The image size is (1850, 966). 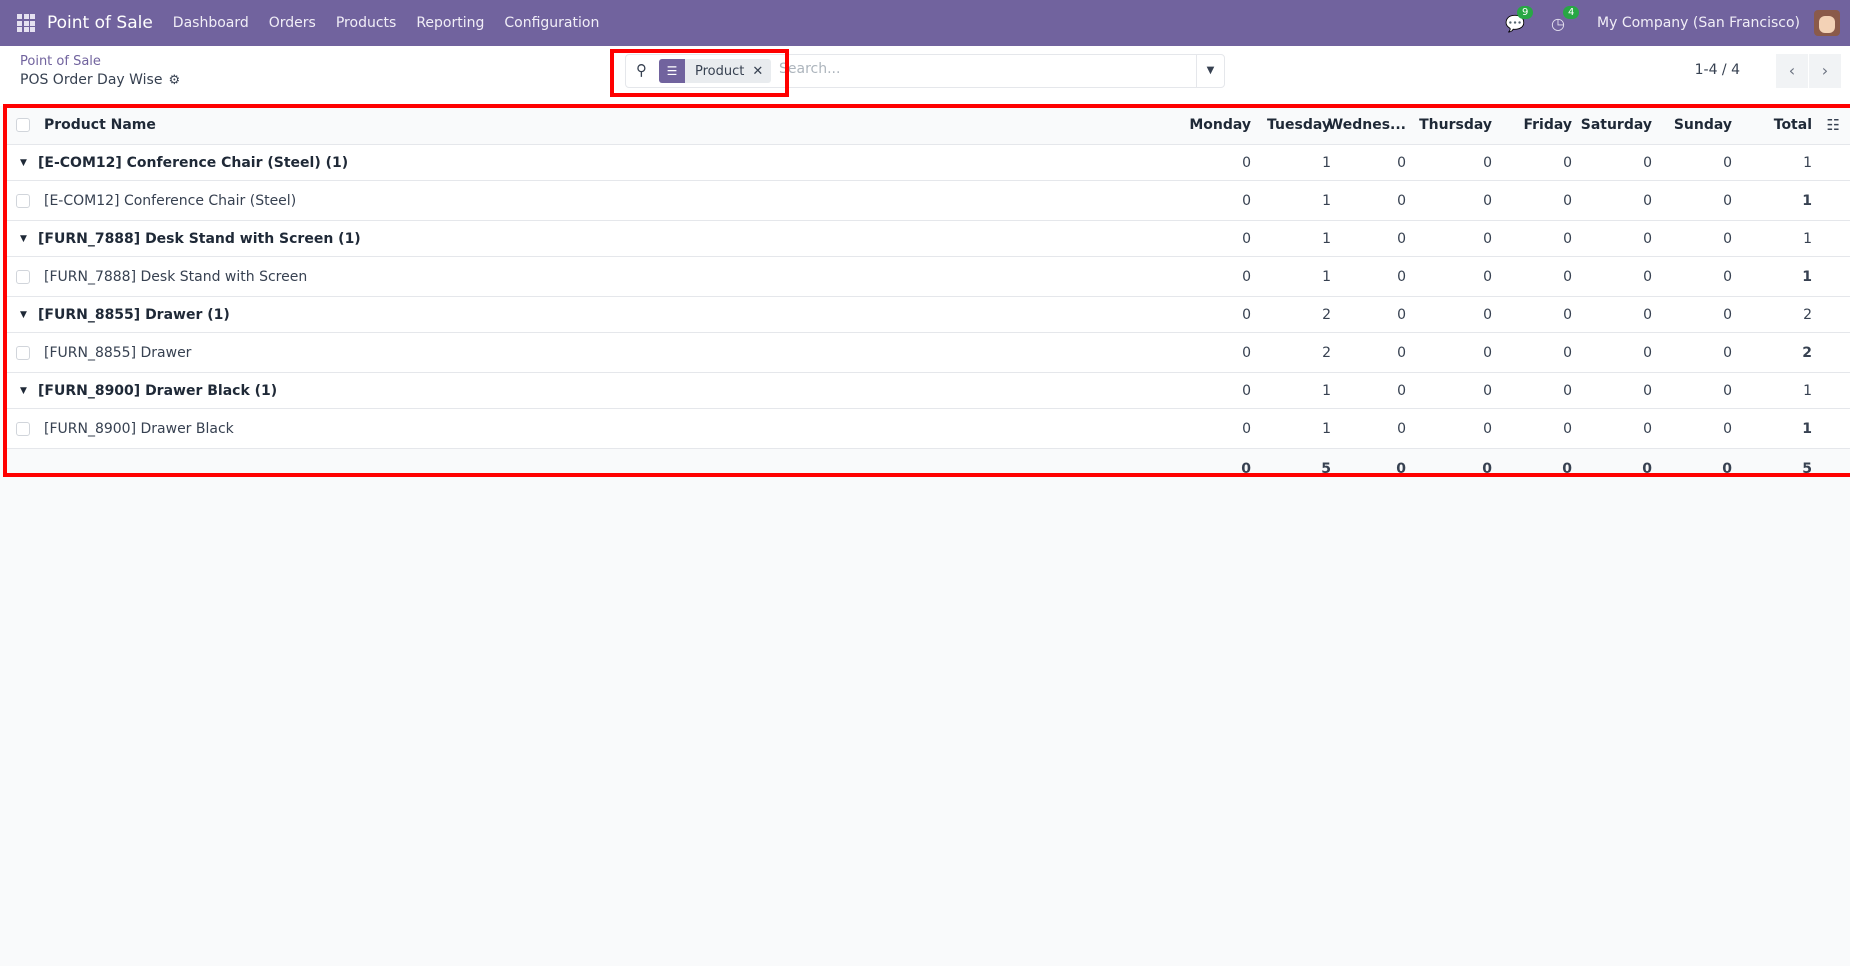 What do you see at coordinates (134, 314) in the screenshot?
I see `group-label: [FURN_8855] Drawer (1)` at bounding box center [134, 314].